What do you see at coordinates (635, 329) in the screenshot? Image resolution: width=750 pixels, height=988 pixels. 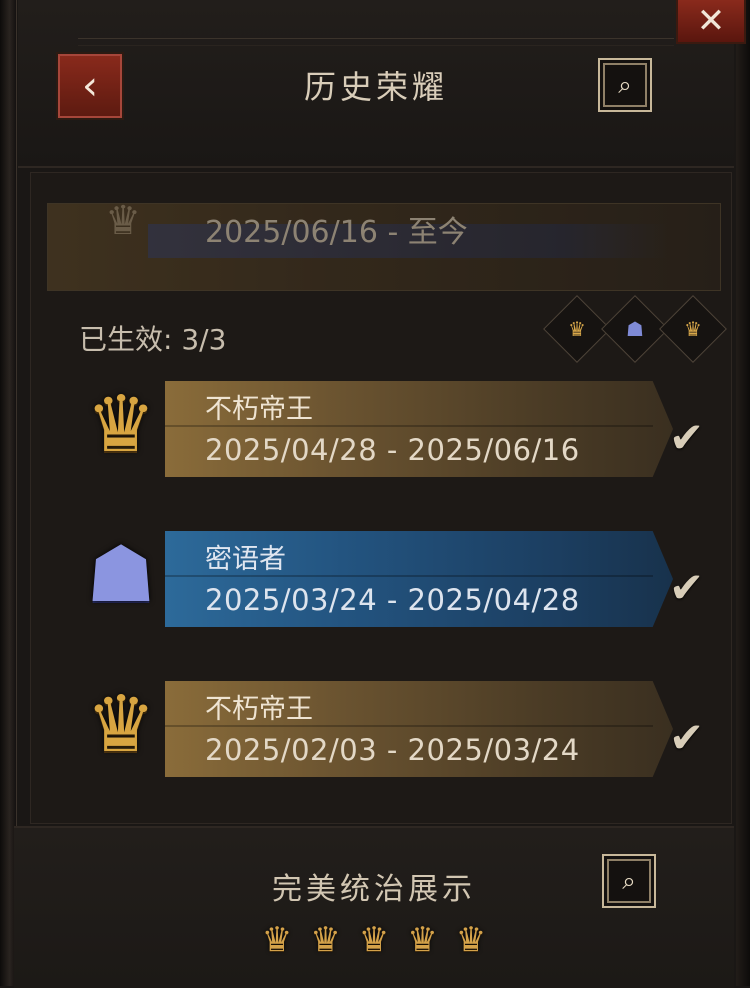 I see `active-emblems: ♛ ☗ ♛` at bounding box center [635, 329].